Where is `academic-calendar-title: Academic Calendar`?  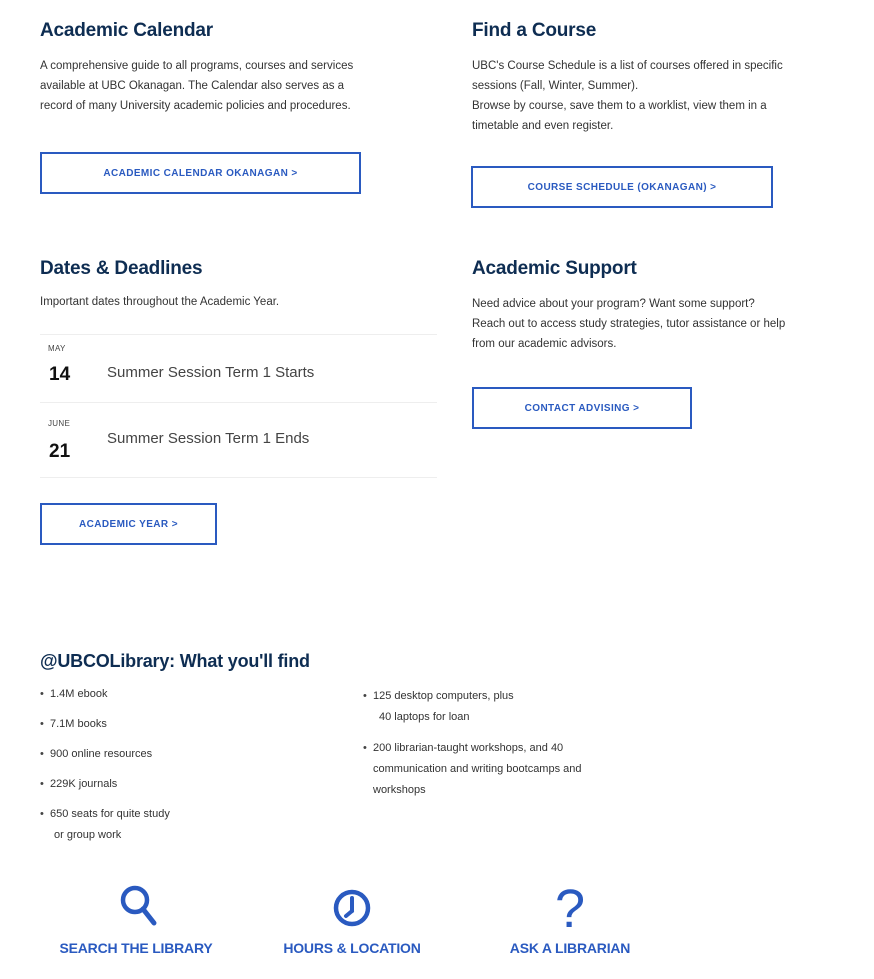 academic-calendar-title: Academic Calendar is located at coordinates (126, 30).